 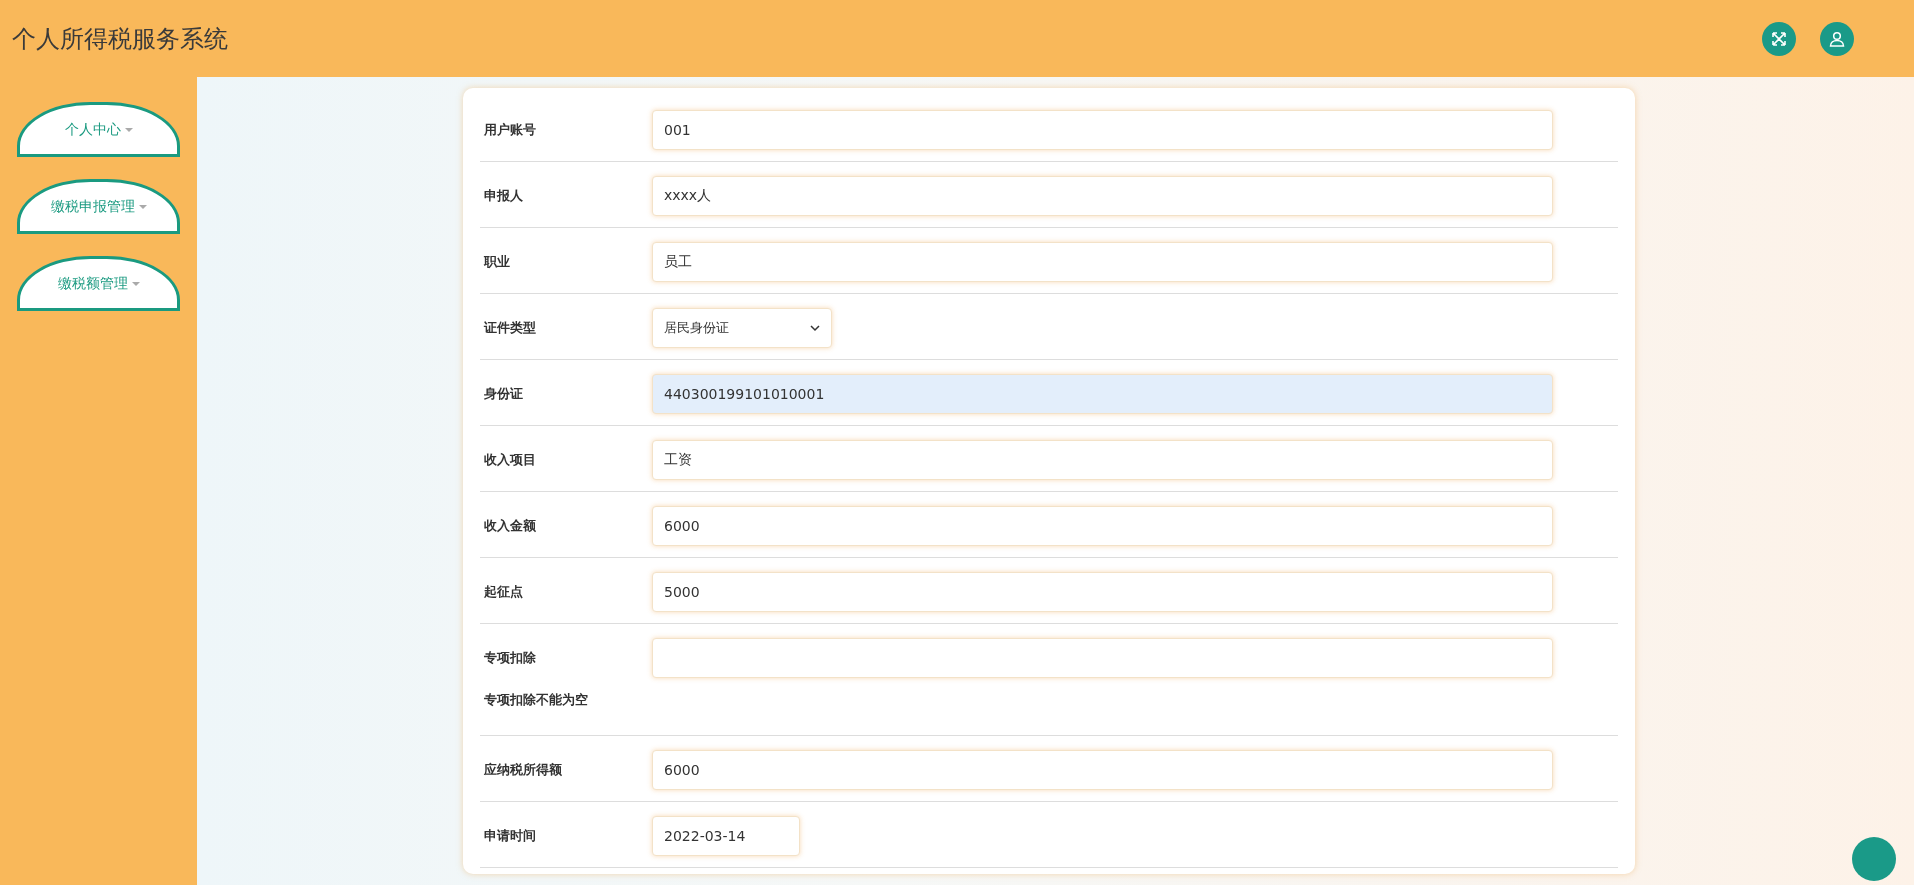 I want to click on menu-item: 缴税申报管理, so click(x=98, y=206).